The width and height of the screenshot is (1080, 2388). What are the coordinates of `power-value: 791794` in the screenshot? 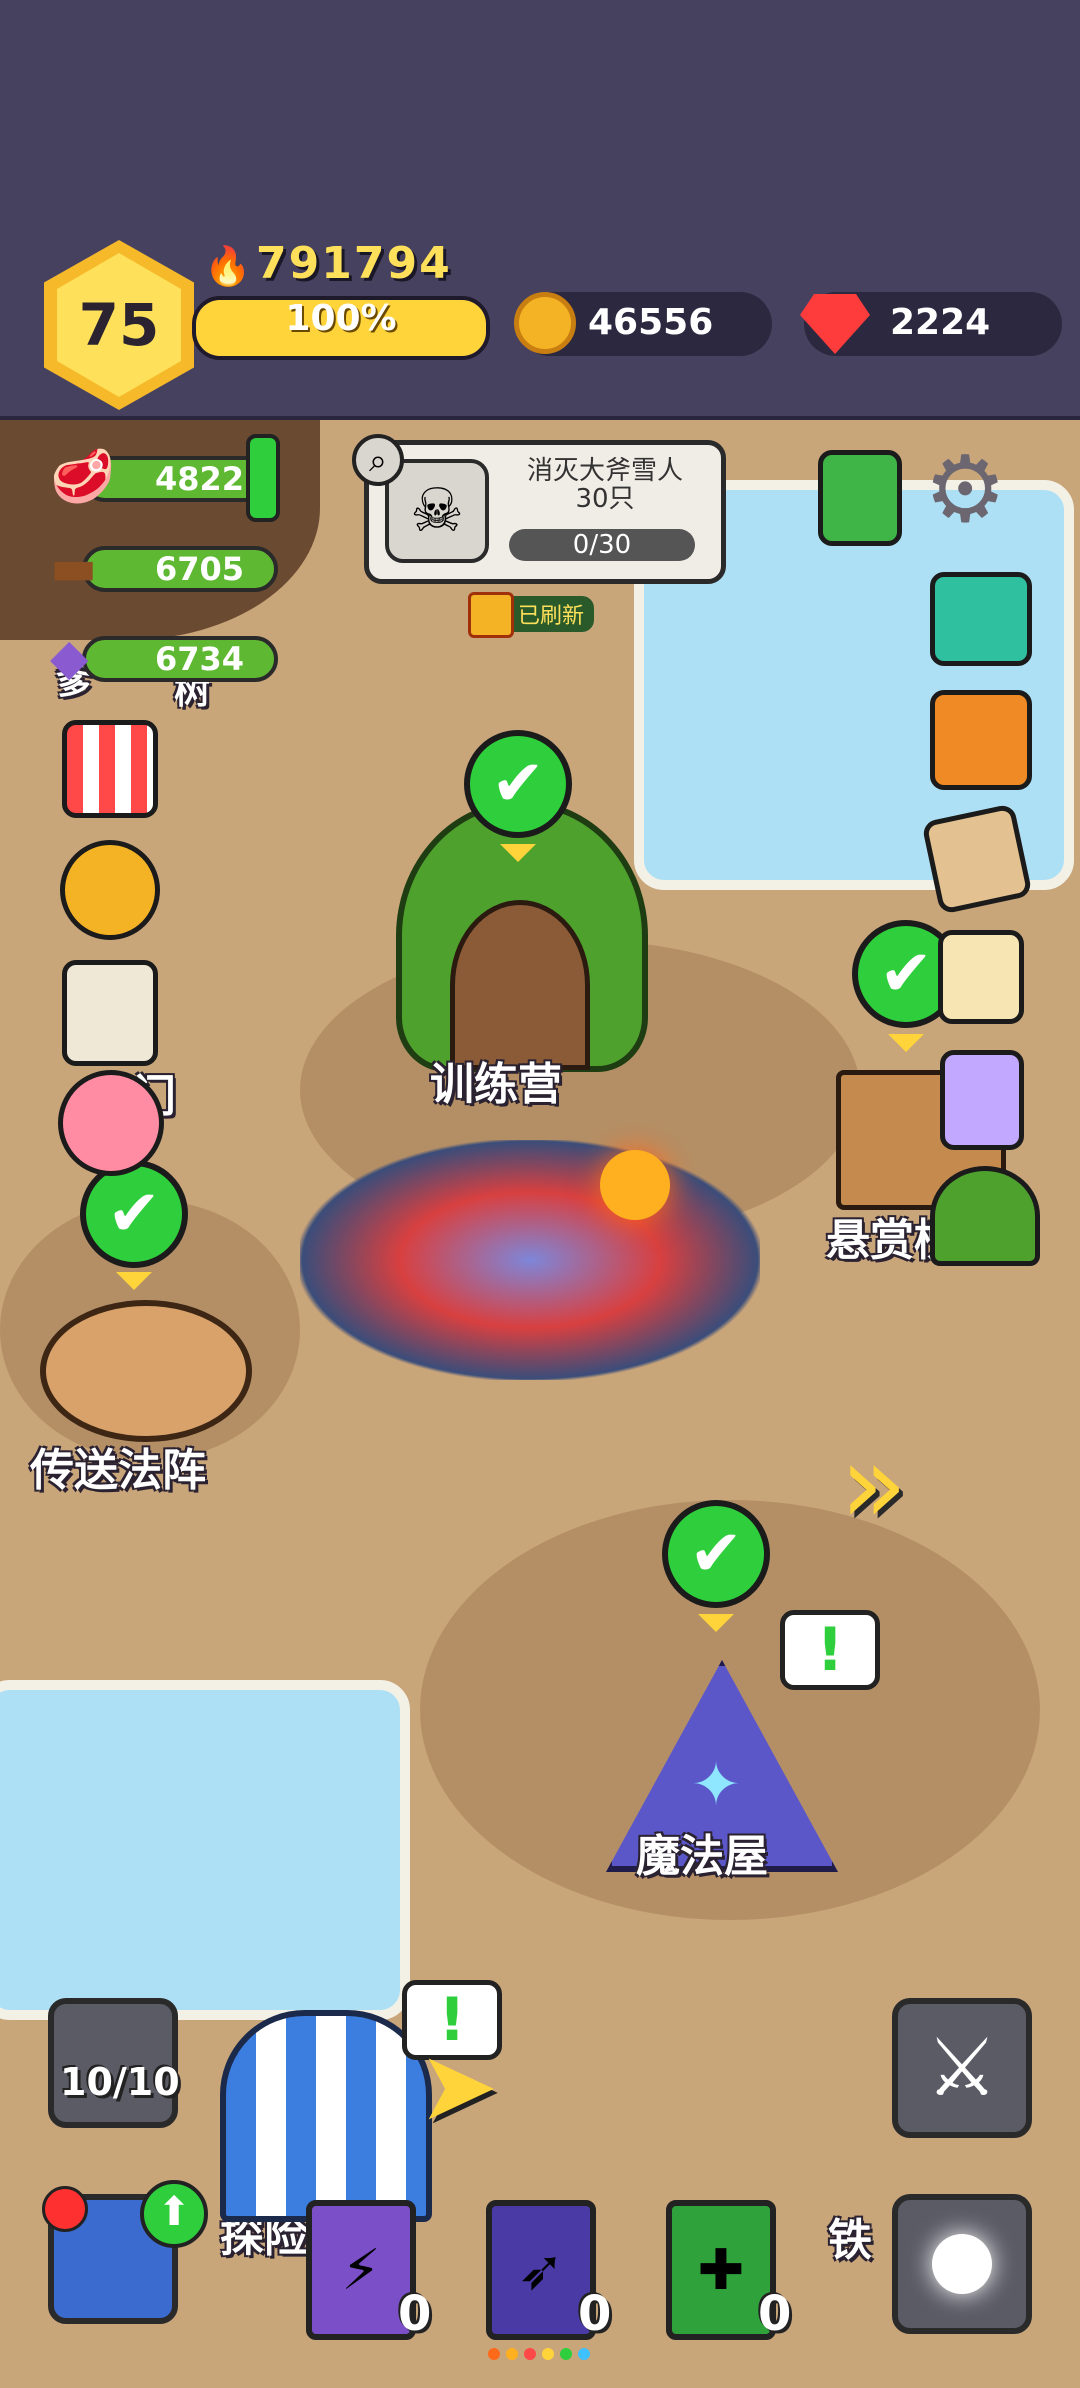 It's located at (354, 263).